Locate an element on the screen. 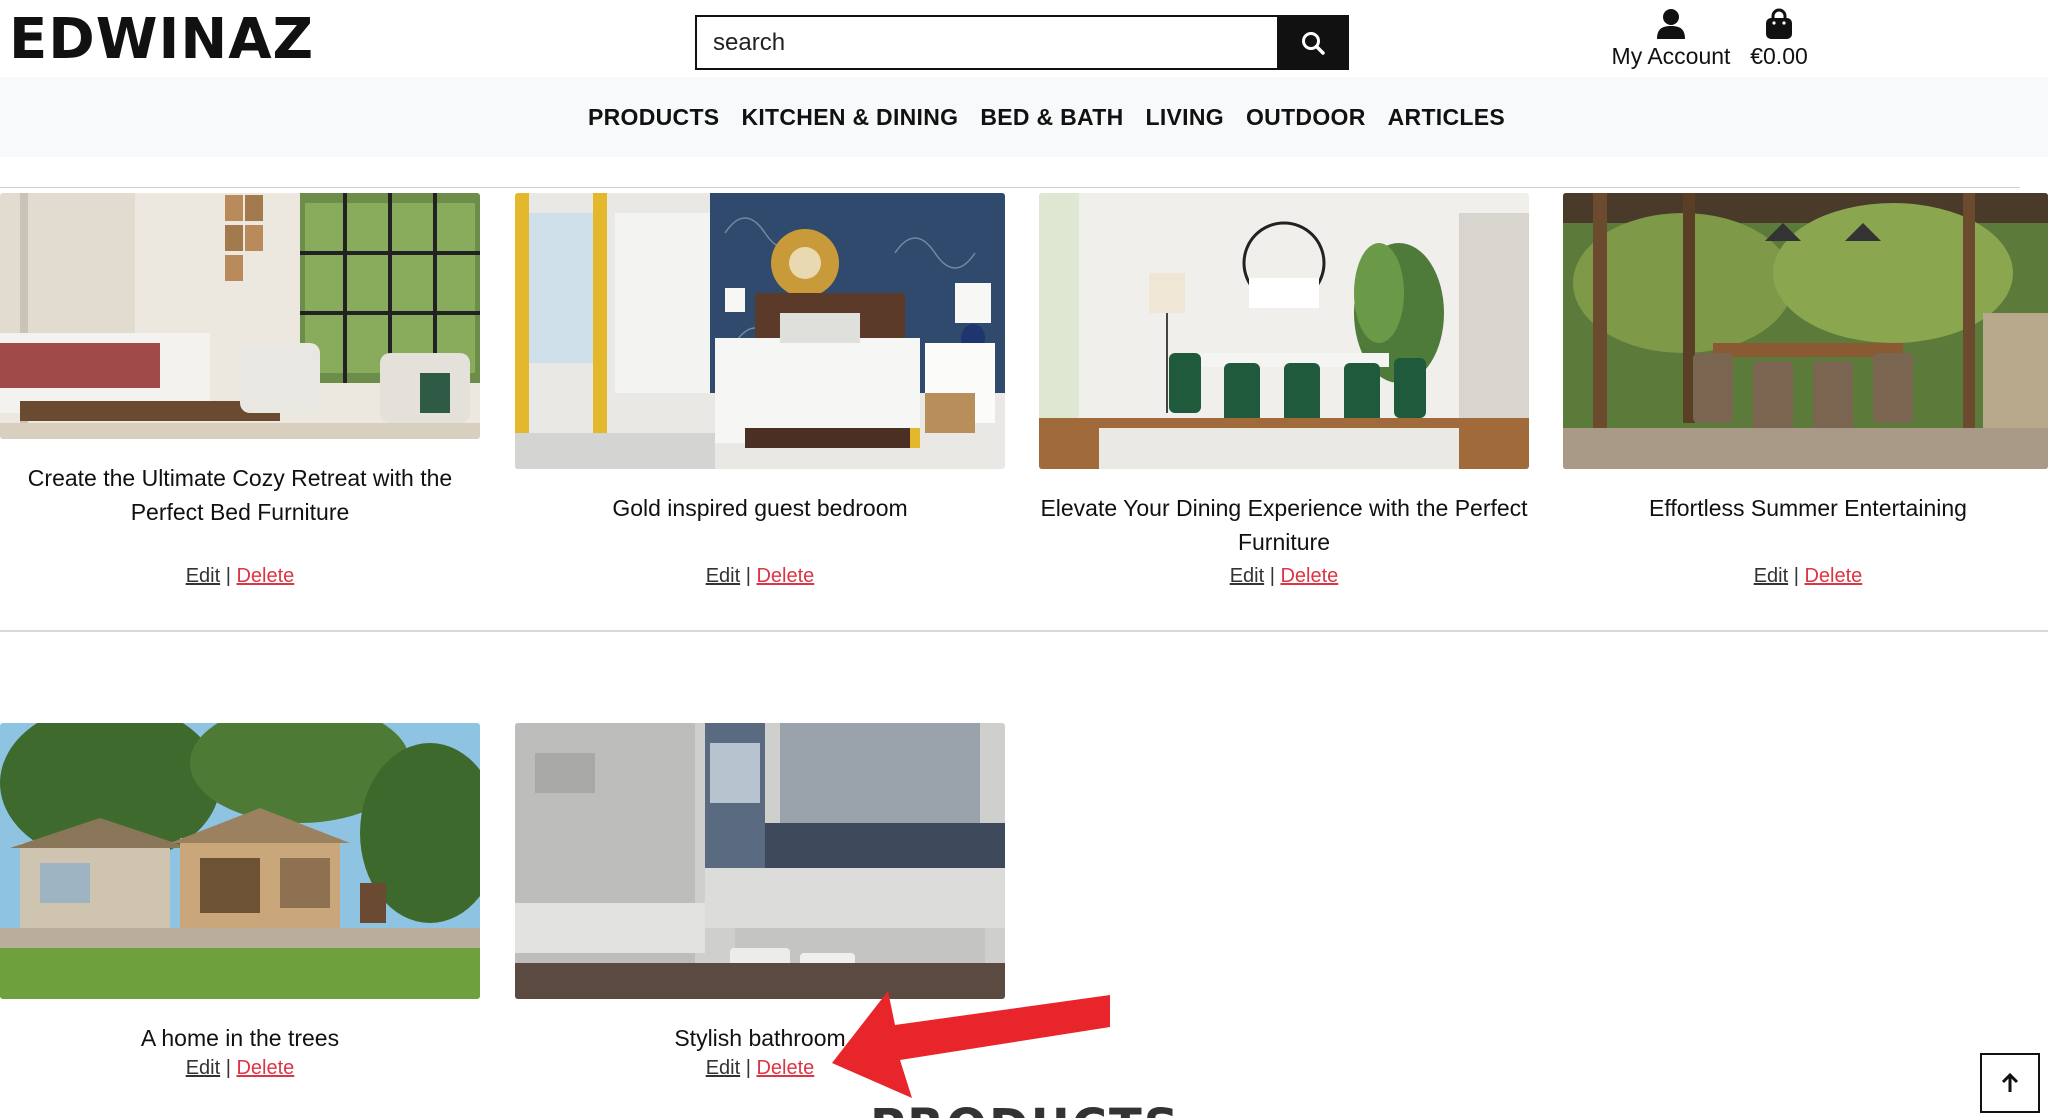 The width and height of the screenshot is (2048, 1118). search-icon is located at coordinates (1313, 43).